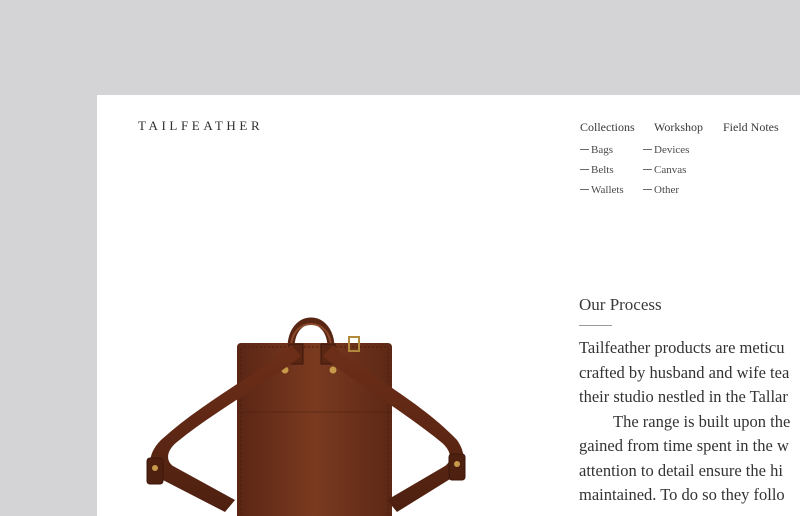 This screenshot has width=800, height=516. I want to click on text-line: maintained. To do so they follo, so click(682, 494).